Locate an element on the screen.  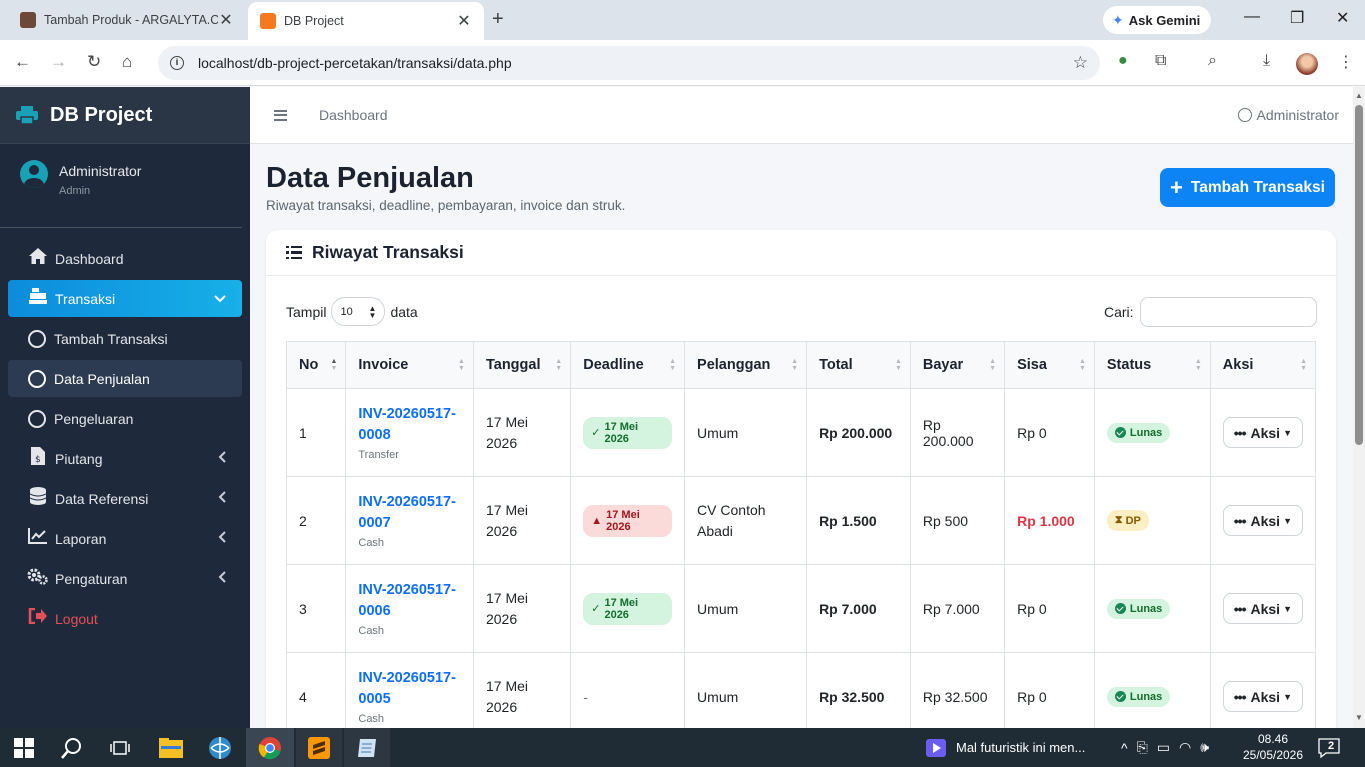
sidebar-item-pengaturan: Pengaturan is located at coordinates (125, 578).